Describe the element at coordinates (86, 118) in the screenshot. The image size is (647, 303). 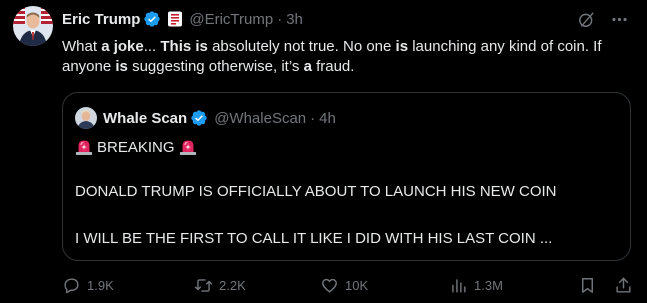
I see `quote-author-avatar` at that location.